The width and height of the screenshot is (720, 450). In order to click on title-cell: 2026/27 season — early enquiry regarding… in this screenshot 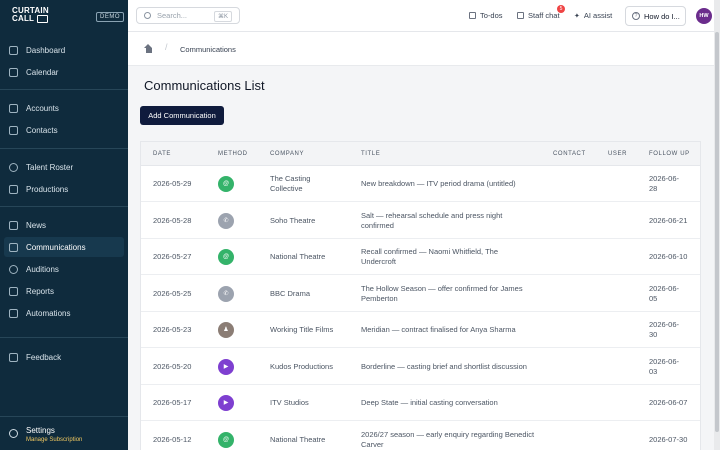, I will do `click(453, 440)`.